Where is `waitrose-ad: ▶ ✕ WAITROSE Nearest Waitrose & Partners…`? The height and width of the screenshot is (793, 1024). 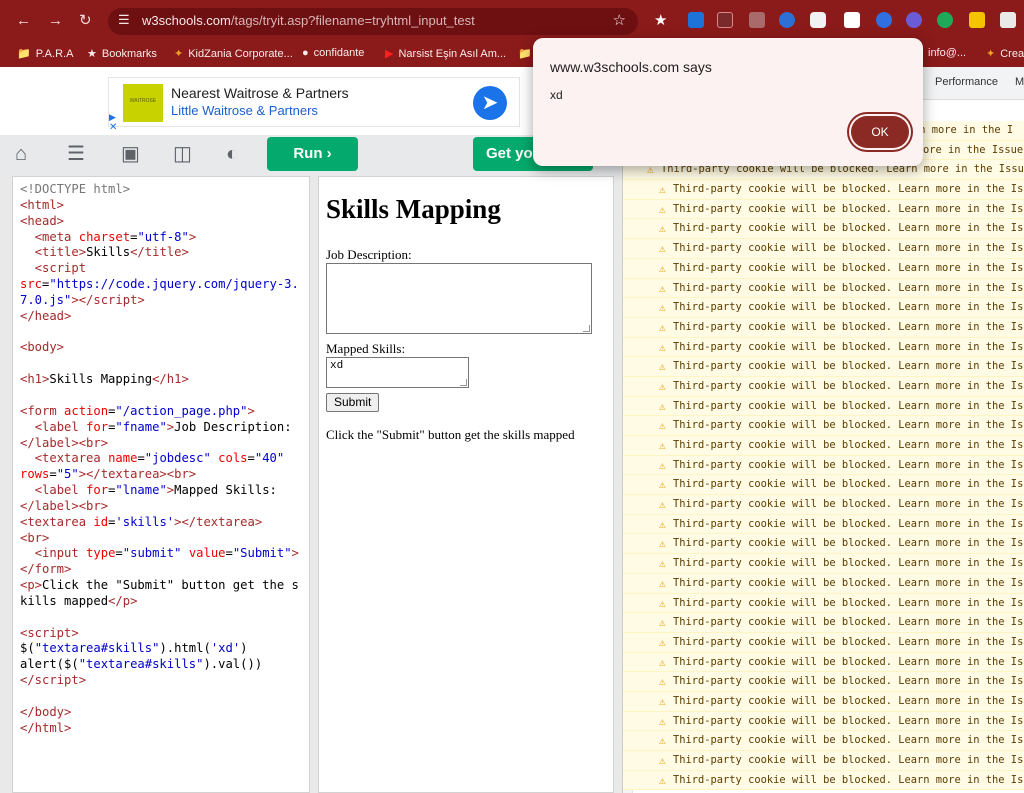 waitrose-ad: ▶ ✕ WAITROSE Nearest Waitrose & Partners… is located at coordinates (314, 105).